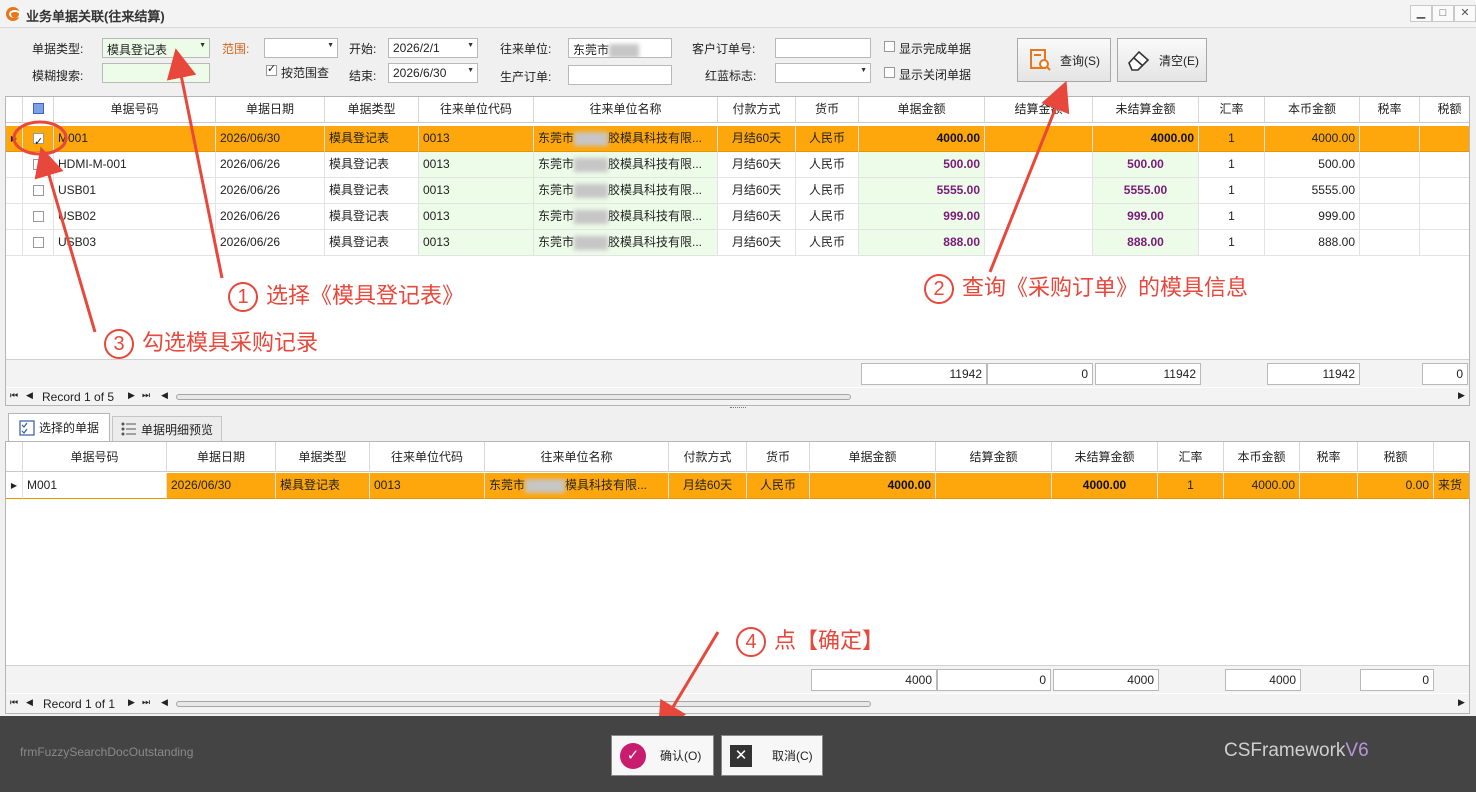  I want to click on search-document-icon, so click(1040, 60).